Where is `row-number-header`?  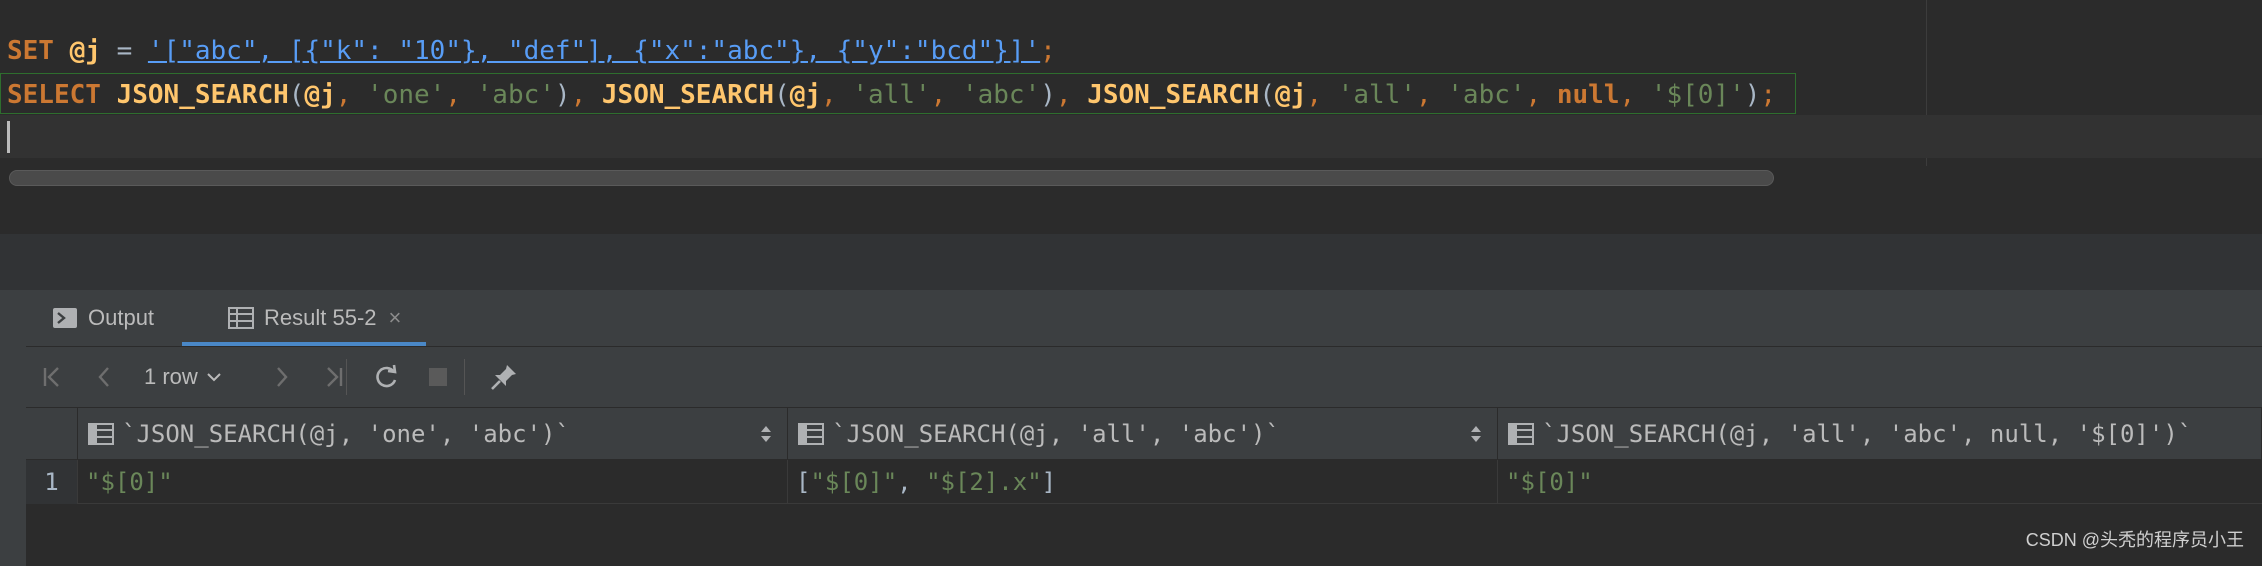 row-number-header is located at coordinates (52, 434).